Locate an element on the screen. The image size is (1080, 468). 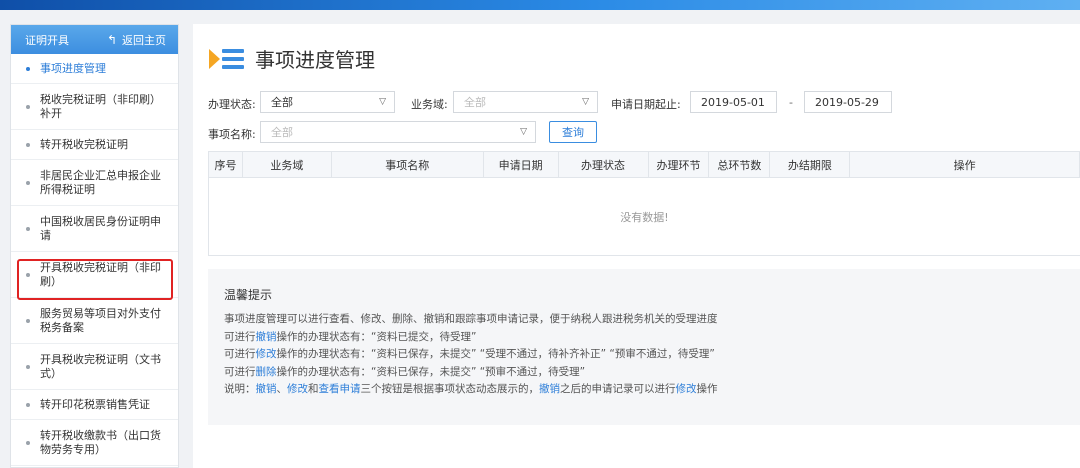
item-name-label: 事项名称: is located at coordinates (232, 134).